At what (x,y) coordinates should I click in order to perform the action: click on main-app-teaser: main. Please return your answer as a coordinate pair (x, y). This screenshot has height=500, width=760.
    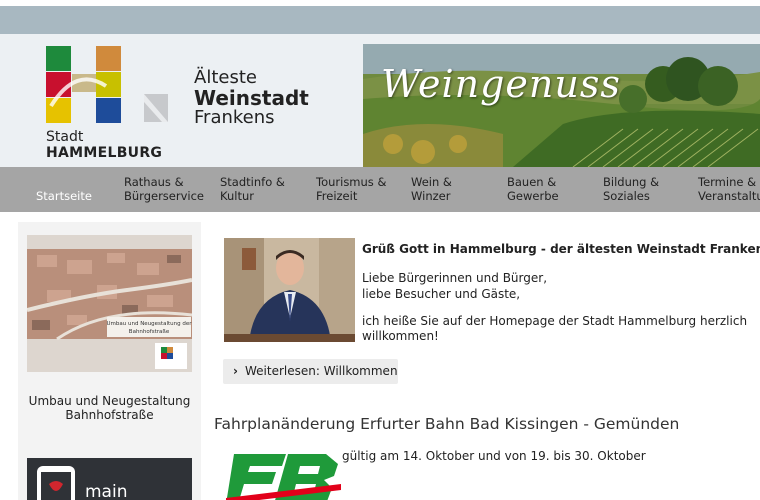
    Looking at the image, I should click on (109, 479).